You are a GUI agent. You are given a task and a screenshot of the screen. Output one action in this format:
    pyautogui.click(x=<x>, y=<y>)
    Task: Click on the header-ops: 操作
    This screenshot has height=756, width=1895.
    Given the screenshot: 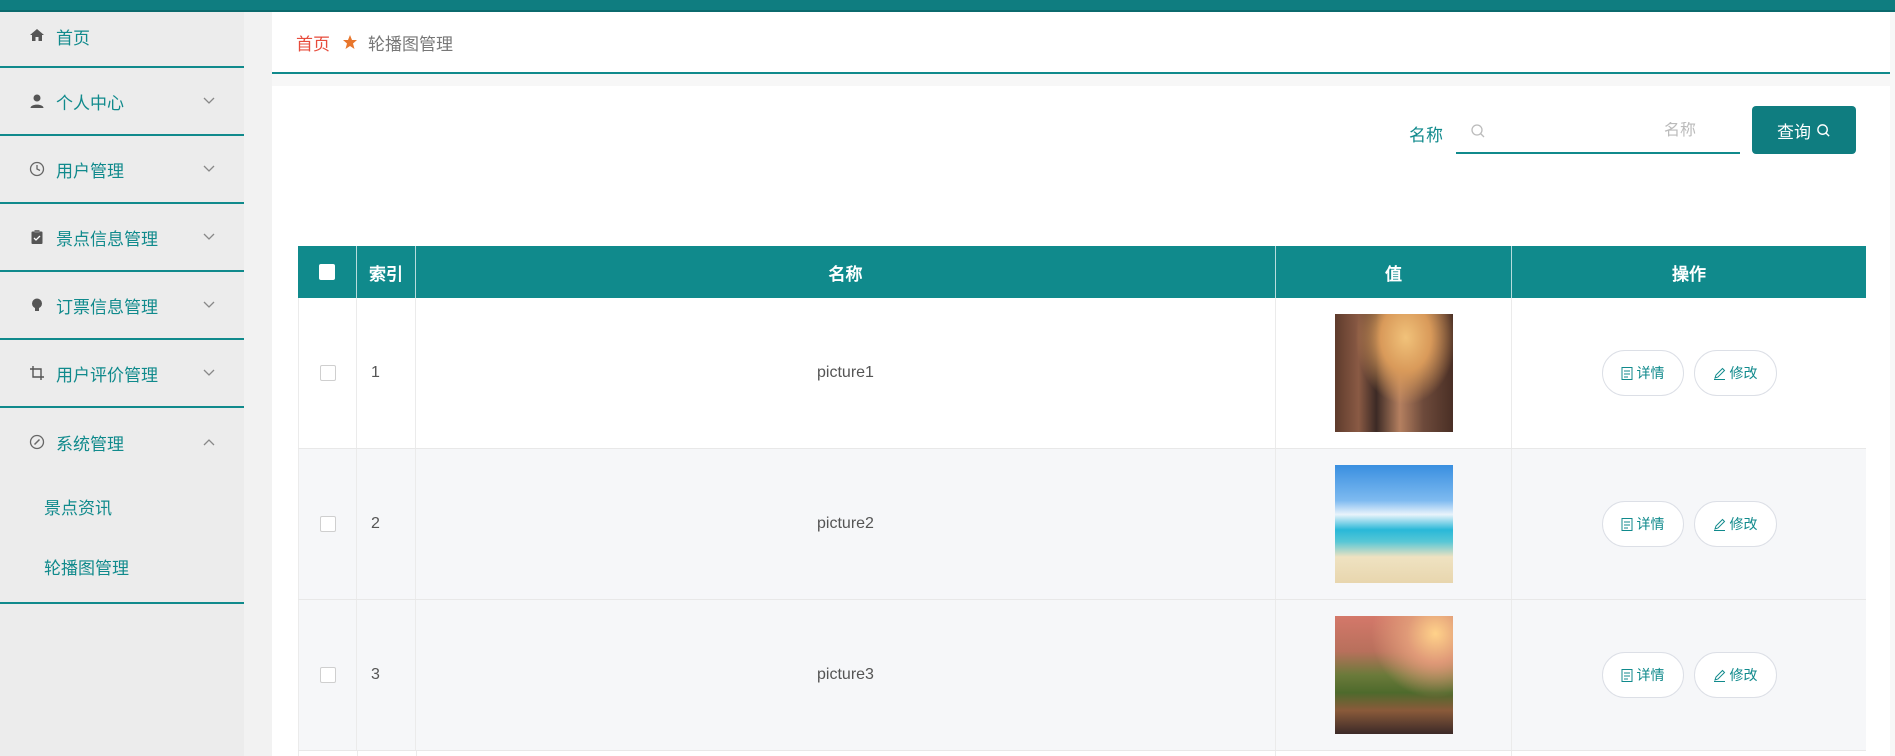 What is the action you would take?
    pyautogui.click(x=1689, y=274)
    